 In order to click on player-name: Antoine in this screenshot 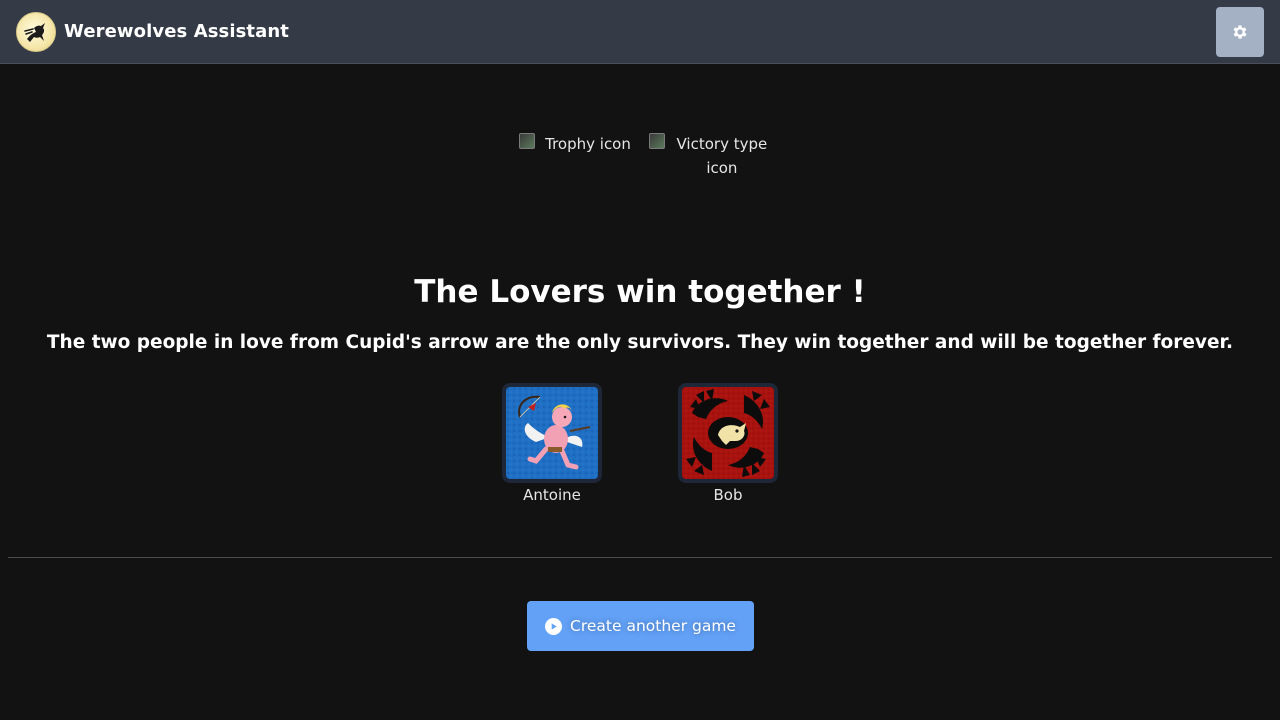, I will do `click(552, 495)`.